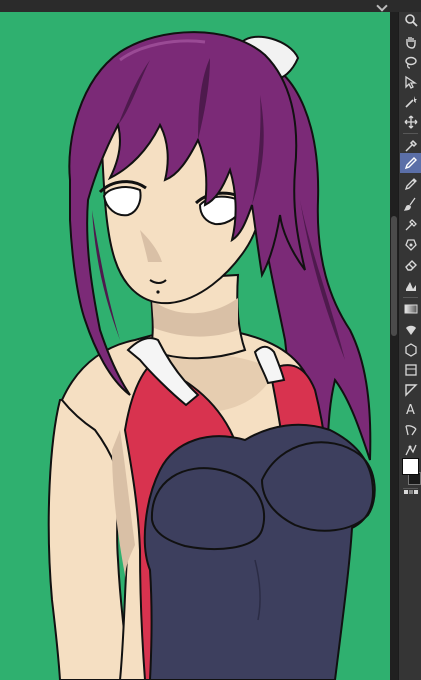 This screenshot has width=421, height=680. I want to click on lasso-icon, so click(410, 62).